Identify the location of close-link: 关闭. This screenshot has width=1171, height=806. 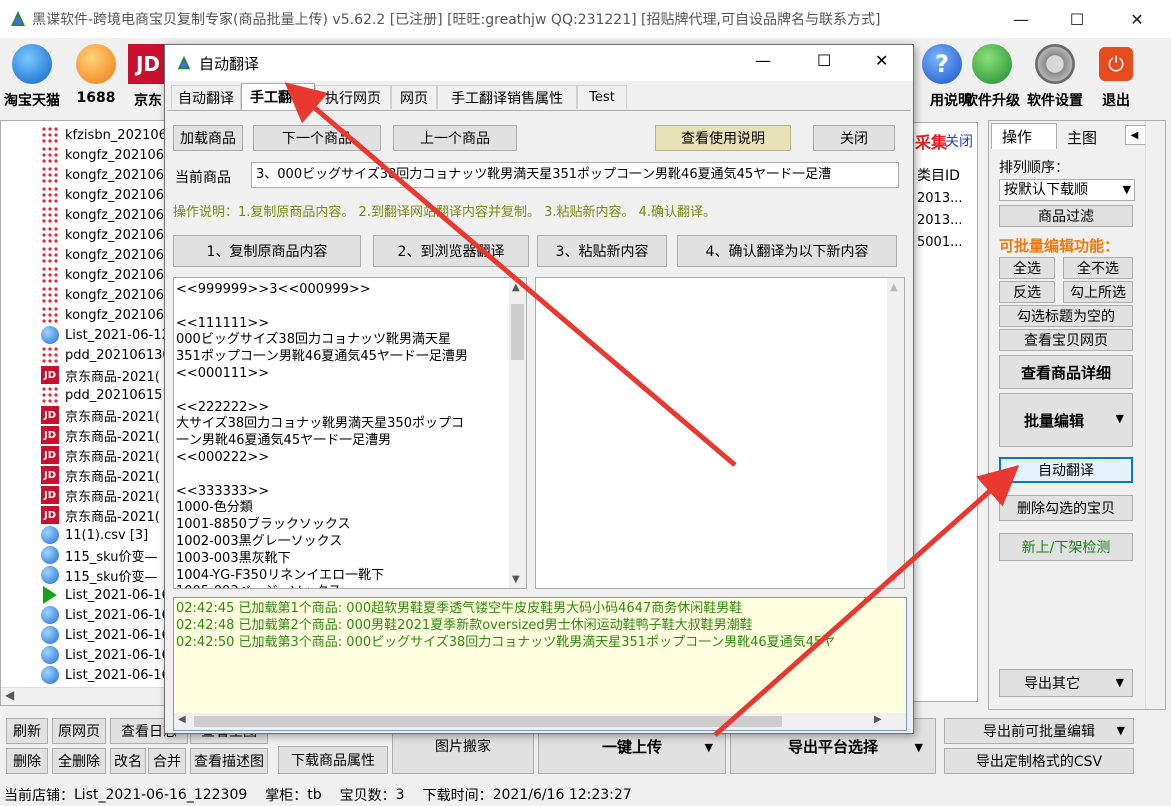
(959, 141).